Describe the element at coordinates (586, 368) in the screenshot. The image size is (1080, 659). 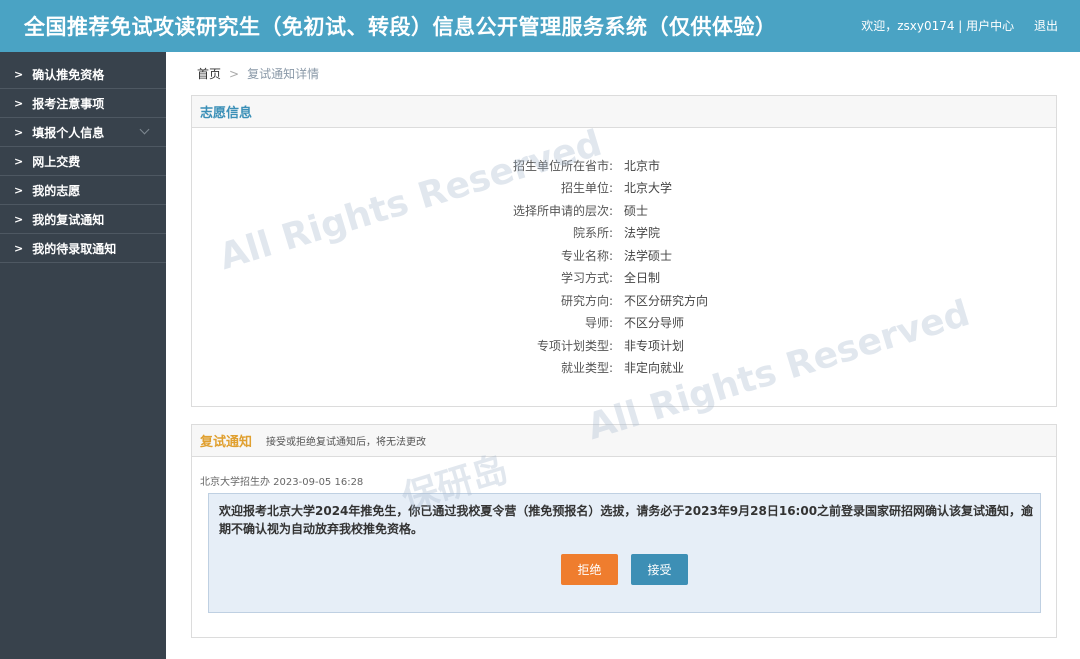
I see `info-label: 就业类型:` at that location.